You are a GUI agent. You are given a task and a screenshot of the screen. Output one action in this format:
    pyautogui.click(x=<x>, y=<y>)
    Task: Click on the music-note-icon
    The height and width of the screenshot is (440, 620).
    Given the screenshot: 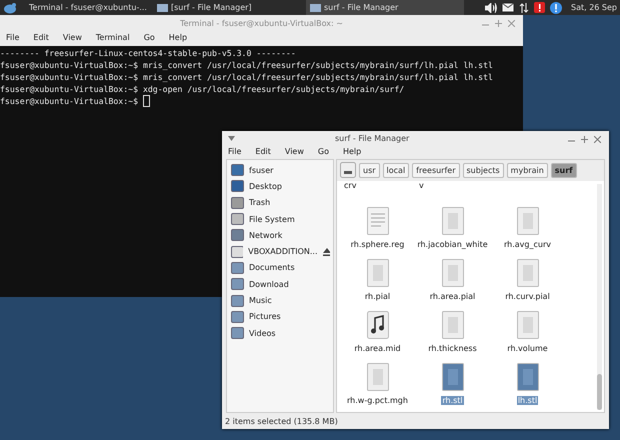 What is the action you would take?
    pyautogui.click(x=377, y=325)
    